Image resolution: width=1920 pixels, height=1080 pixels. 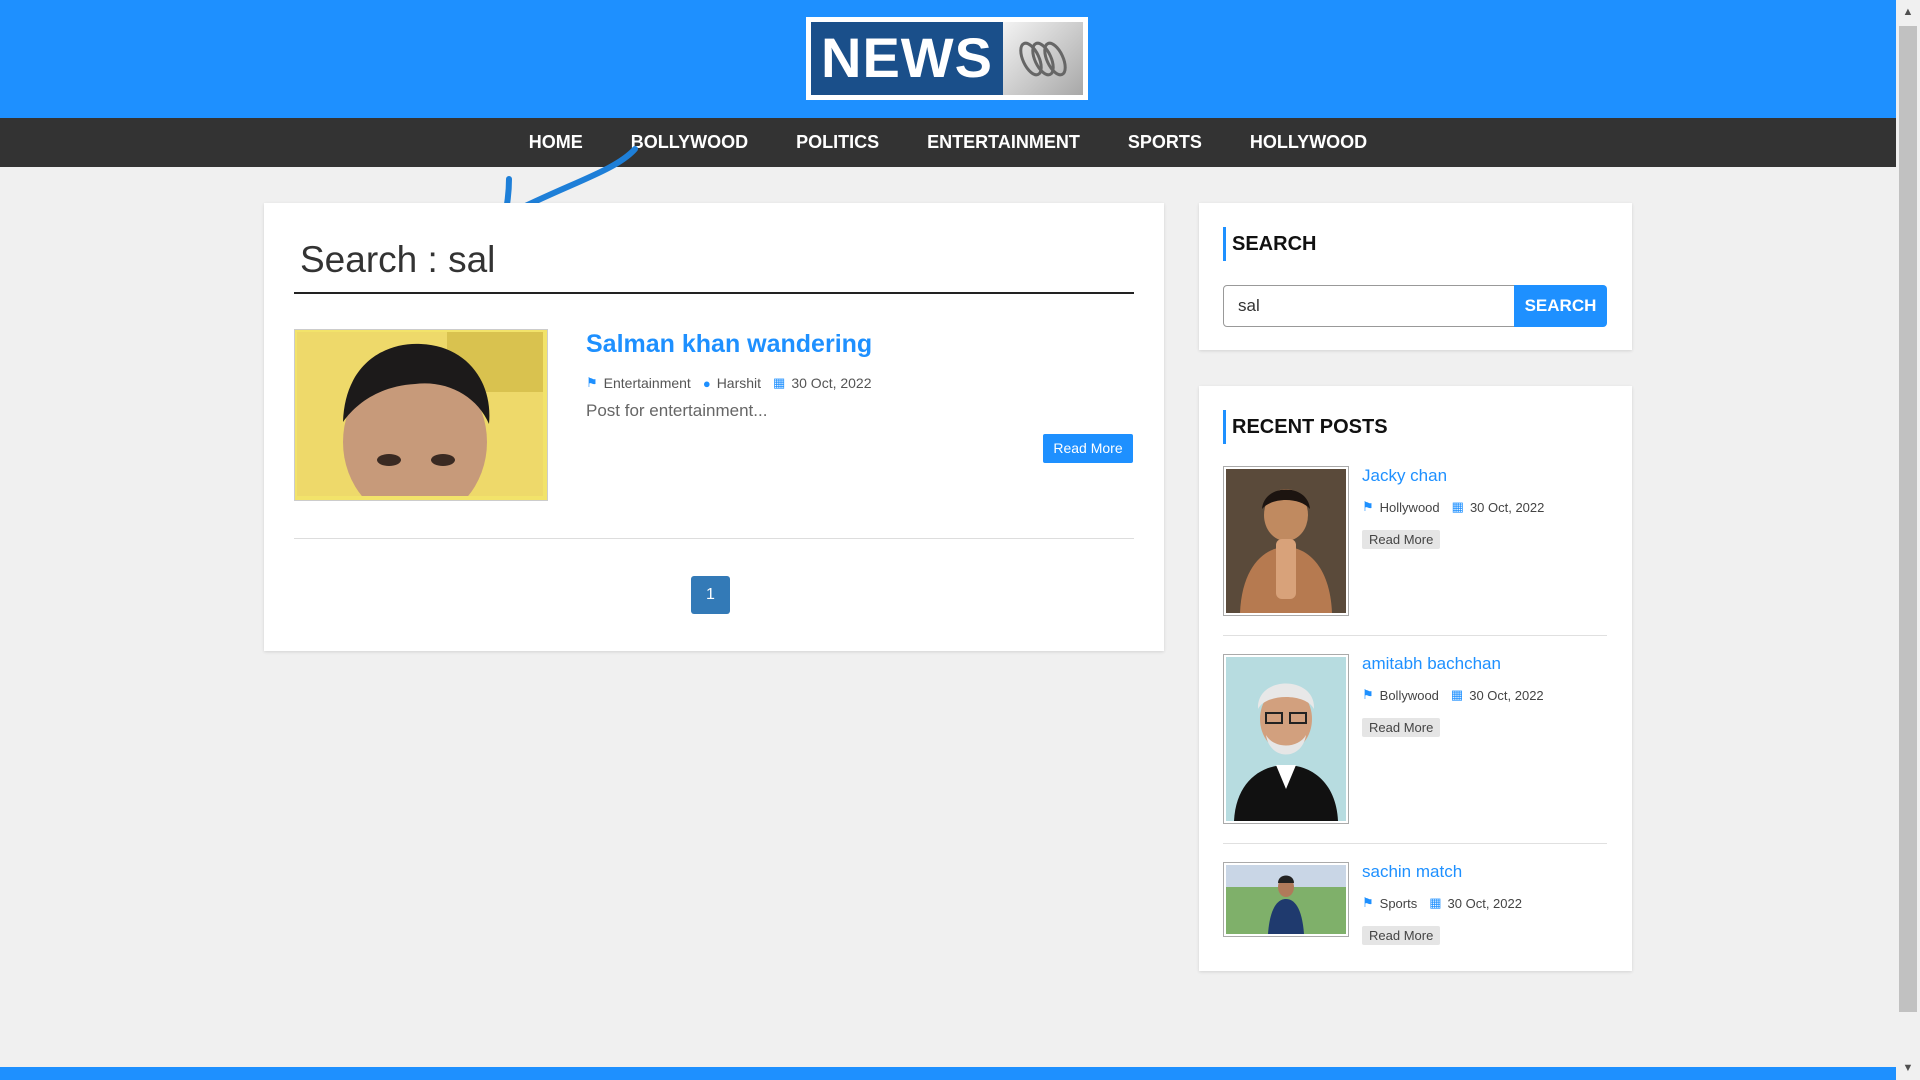 What do you see at coordinates (1003, 142) in the screenshot?
I see `nav-item-entertainment: ENTERTAINMENT` at bounding box center [1003, 142].